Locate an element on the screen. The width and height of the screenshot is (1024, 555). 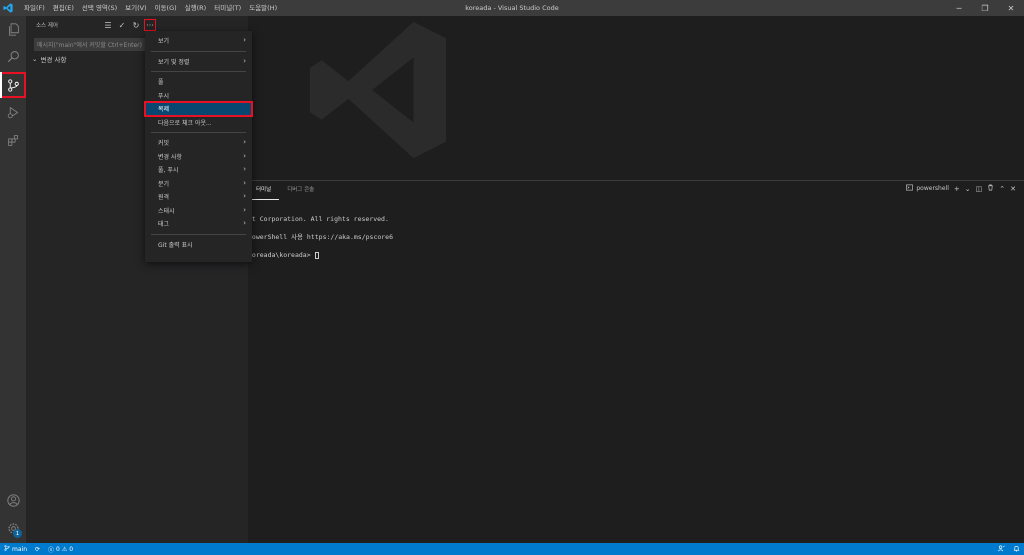
menu-item-label: Git 출력 표시 is located at coordinates (175, 245).